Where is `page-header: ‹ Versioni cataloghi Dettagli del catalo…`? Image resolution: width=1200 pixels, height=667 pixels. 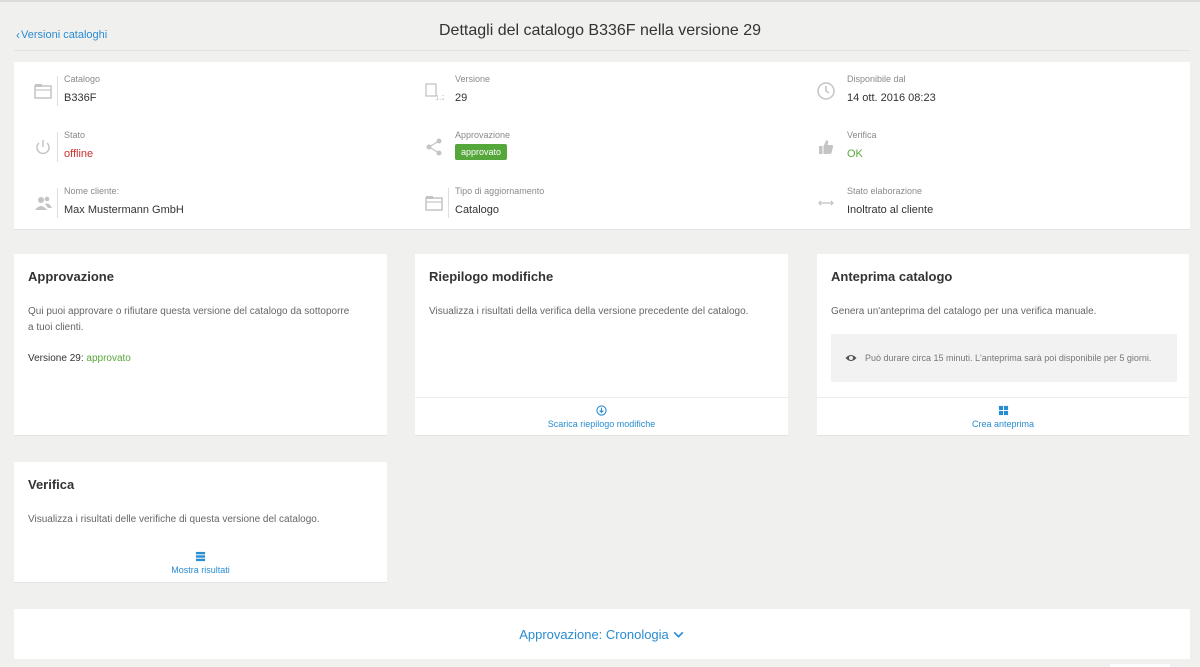
page-header: ‹ Versioni cataloghi Dettagli del catalo… is located at coordinates (600, 31).